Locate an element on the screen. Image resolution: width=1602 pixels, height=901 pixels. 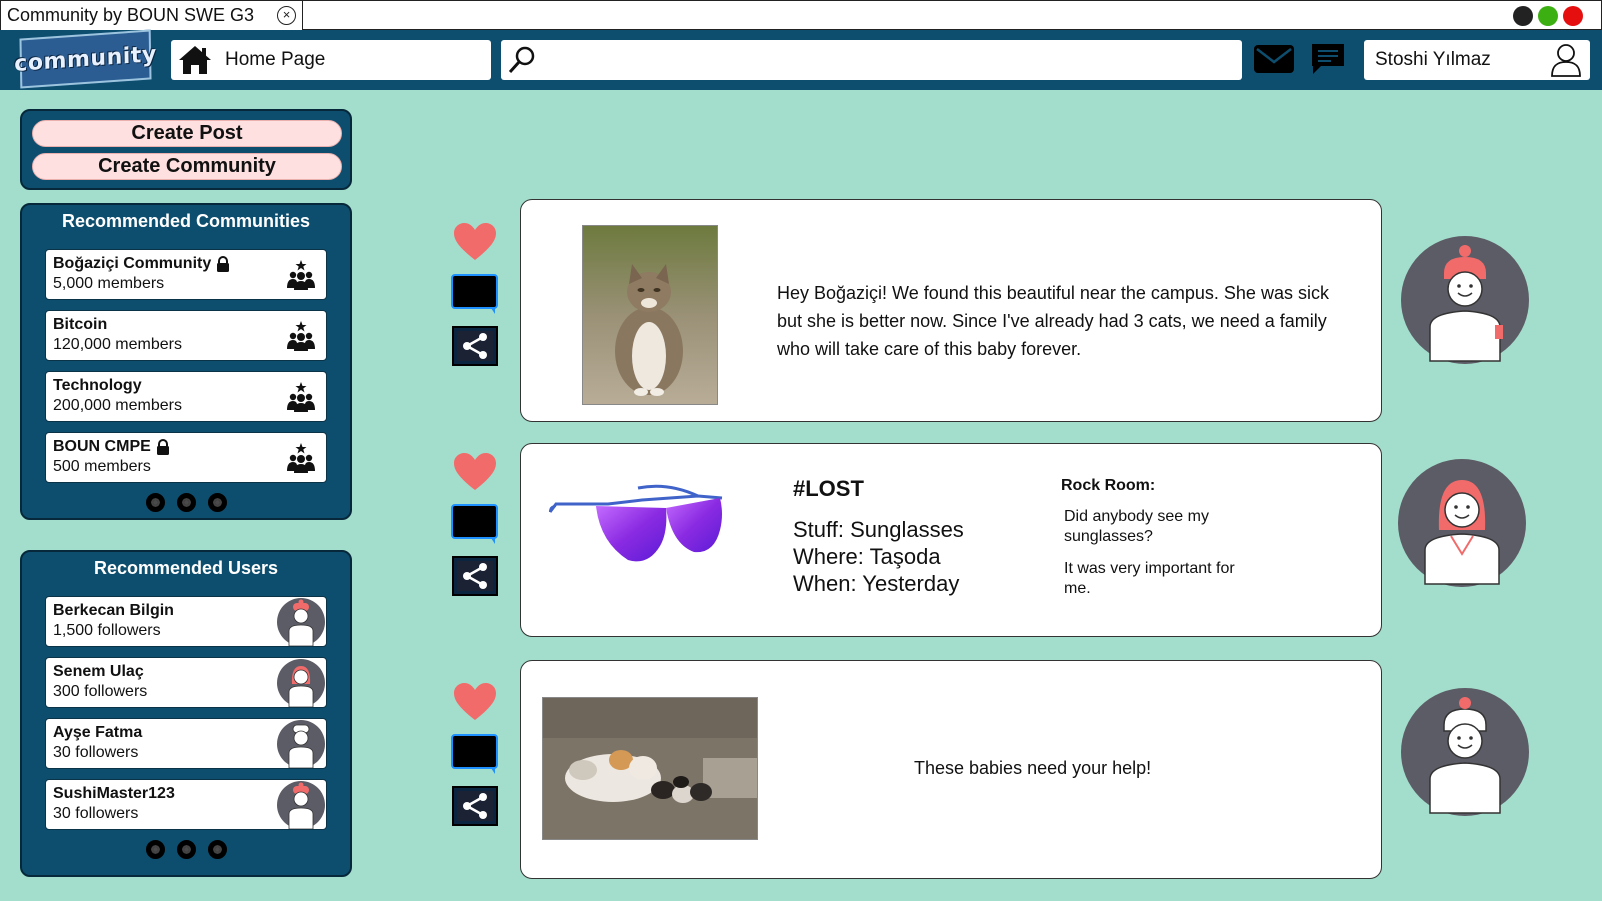
tab-title: Community by BOUN SWE G3 is located at coordinates (131, 15).